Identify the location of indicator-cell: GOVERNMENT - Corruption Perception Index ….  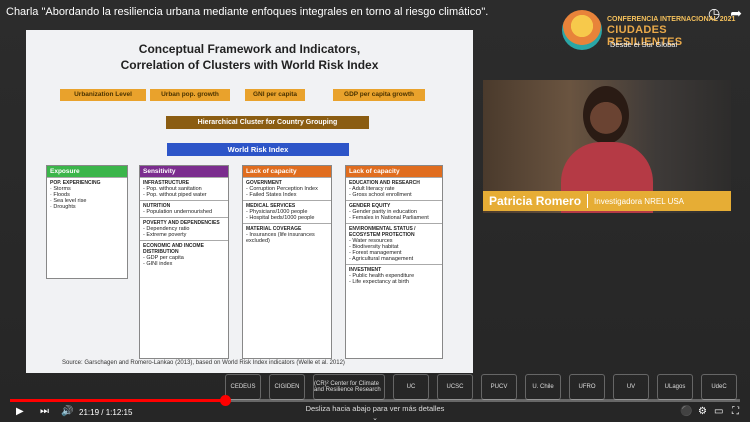
(287, 188).